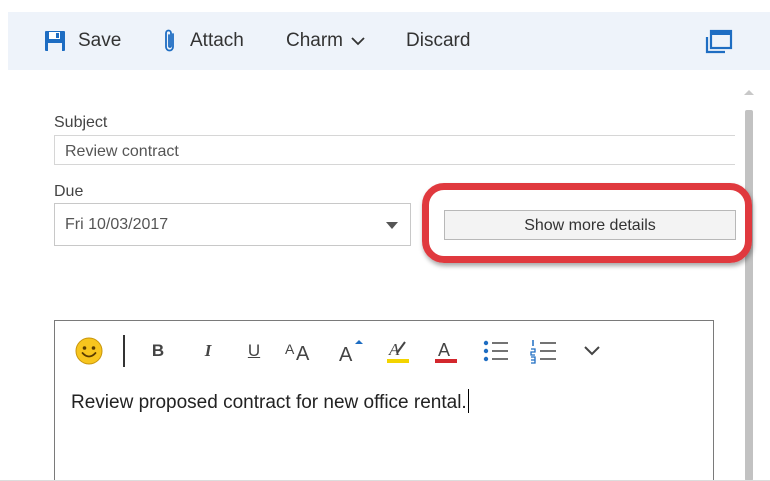  I want to click on paperclip-icon, so click(170, 41).